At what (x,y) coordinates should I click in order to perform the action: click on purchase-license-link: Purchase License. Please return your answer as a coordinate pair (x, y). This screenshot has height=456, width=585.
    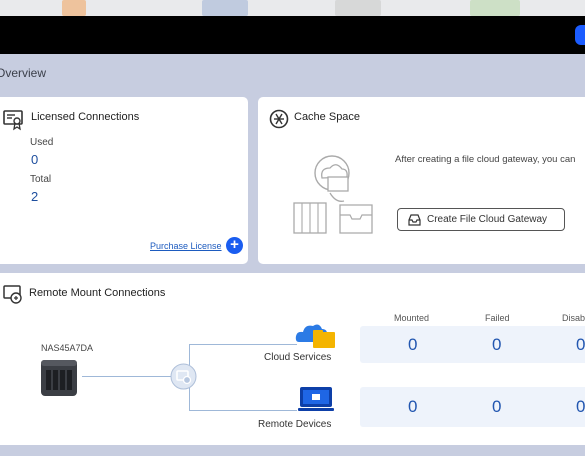
    Looking at the image, I should click on (186, 246).